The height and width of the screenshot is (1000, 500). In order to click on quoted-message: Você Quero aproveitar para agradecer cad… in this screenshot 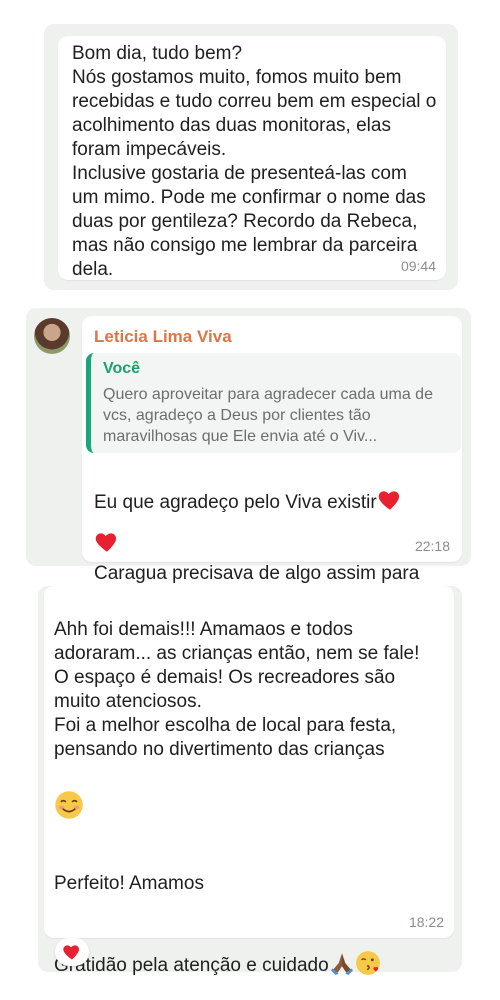, I will do `click(273, 403)`.